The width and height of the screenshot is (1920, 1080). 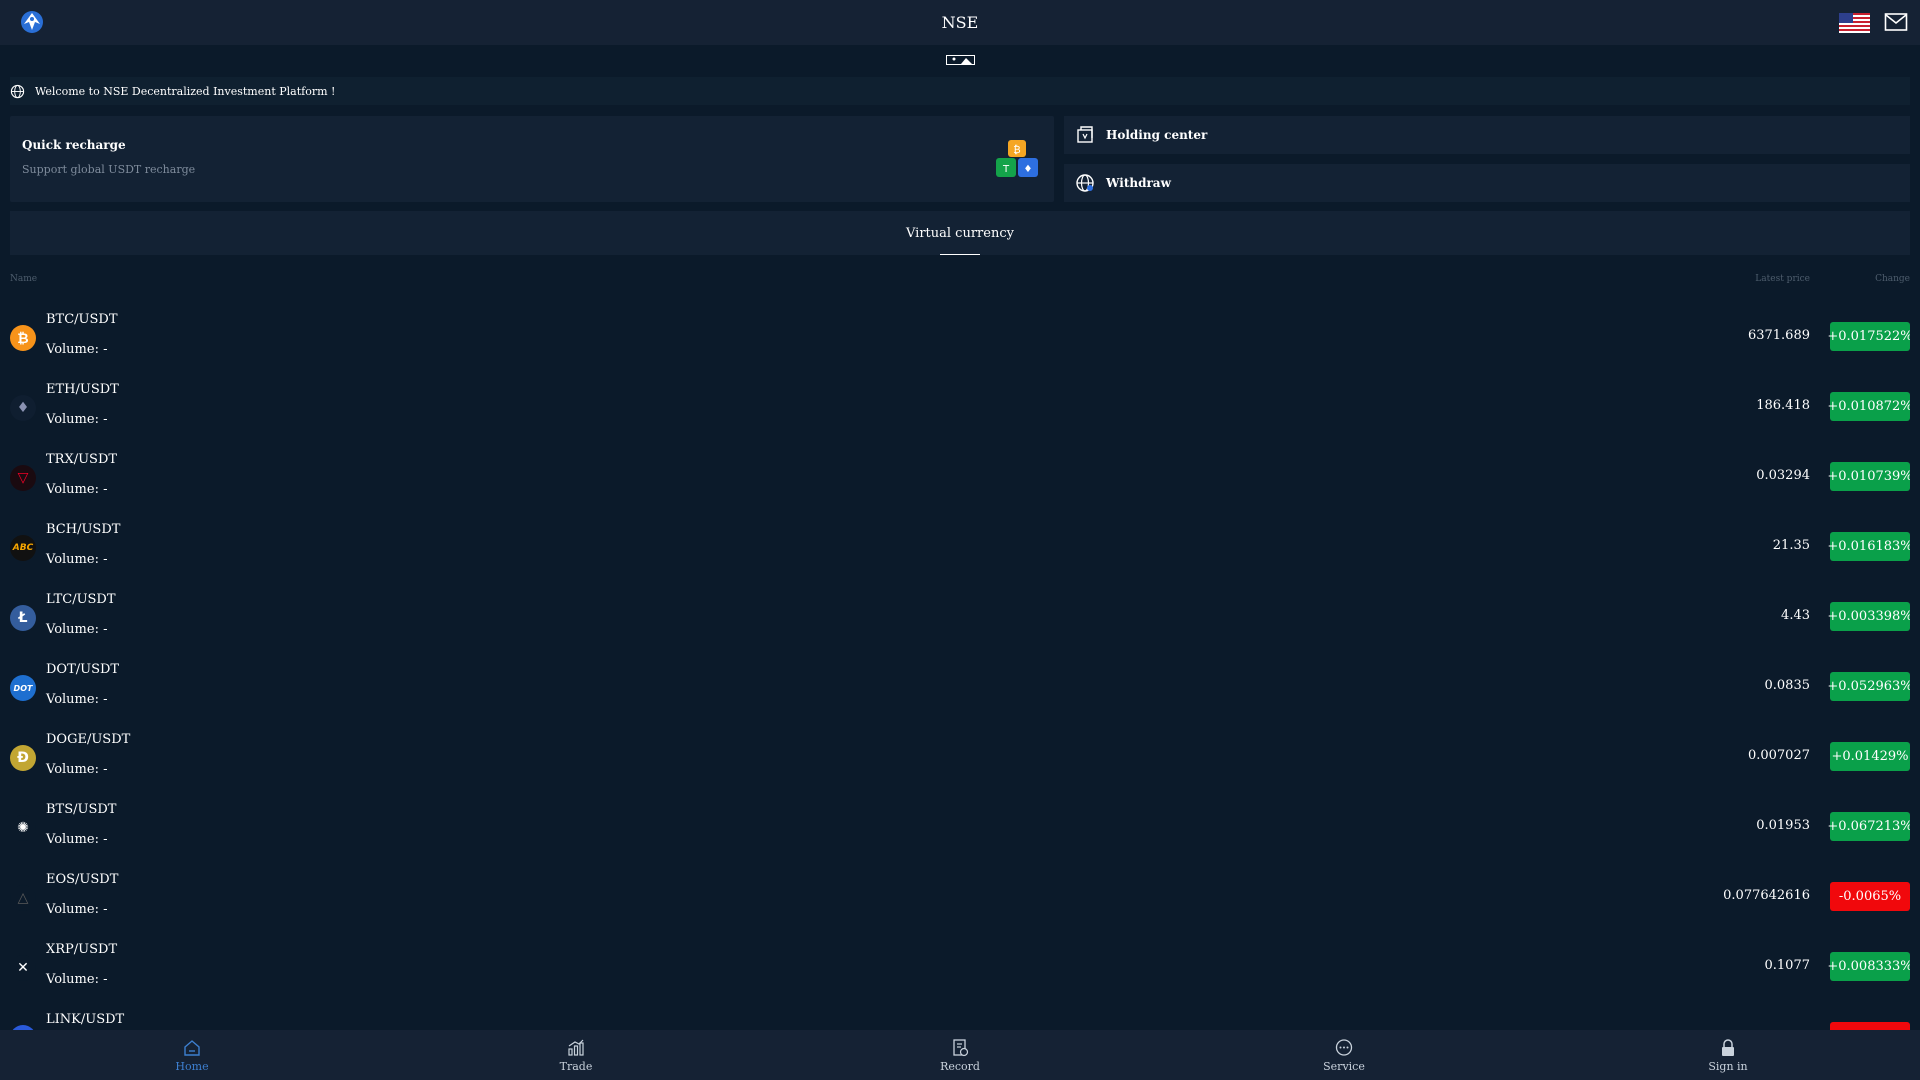 I want to click on record-icon, so click(x=961, y=1047).